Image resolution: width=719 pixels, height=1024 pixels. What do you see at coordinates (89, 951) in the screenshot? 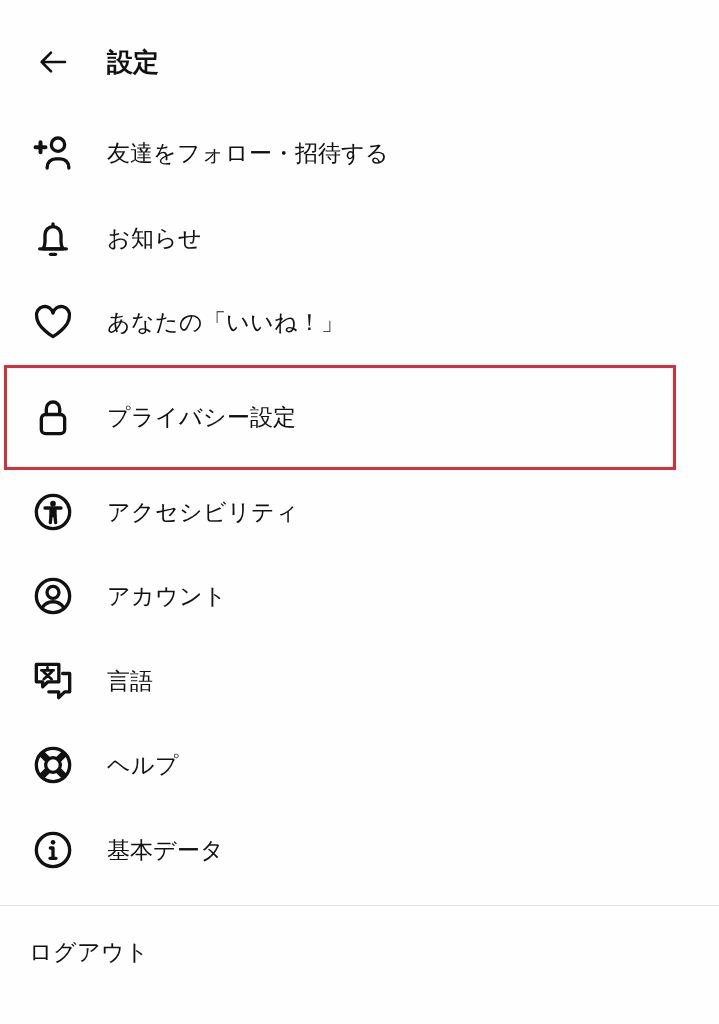
I see `logout-button: ログアウト` at bounding box center [89, 951].